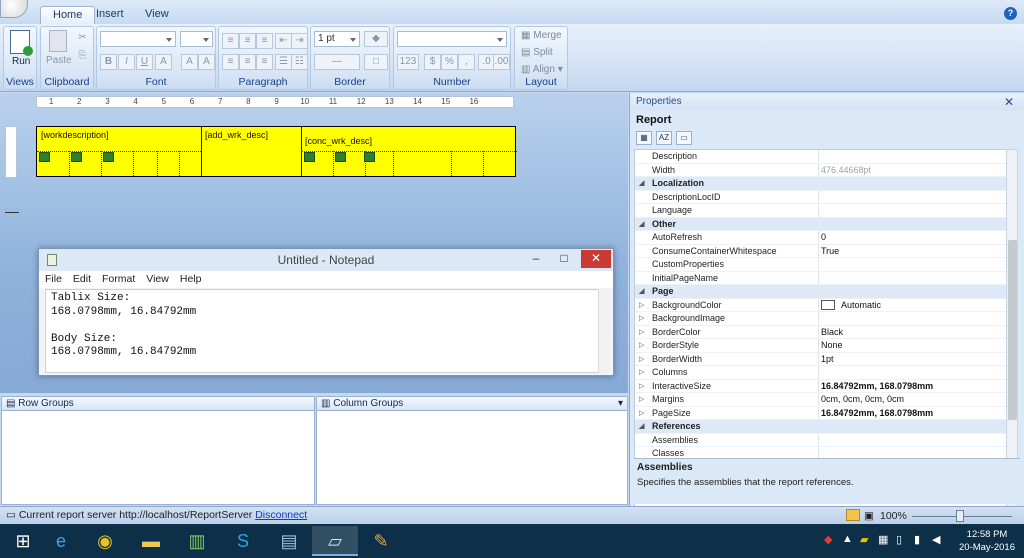 The height and width of the screenshot is (558, 1024). I want to click on cell-add-wrk-desc: [add_wrk_desc], so click(236, 135).